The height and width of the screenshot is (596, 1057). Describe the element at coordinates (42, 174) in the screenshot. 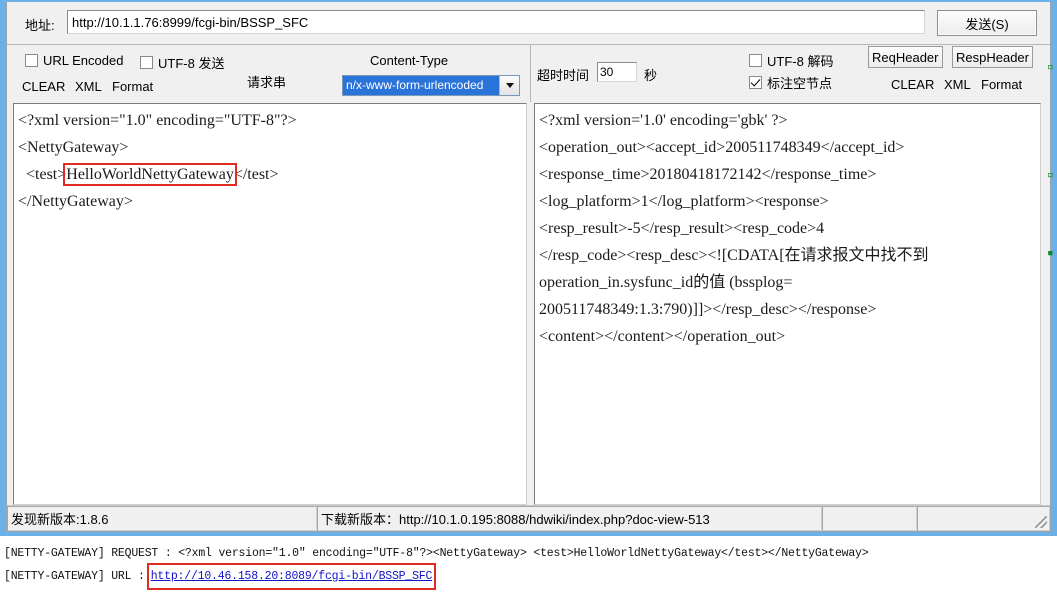

I see `request-line-3-prefix: <test>` at that location.